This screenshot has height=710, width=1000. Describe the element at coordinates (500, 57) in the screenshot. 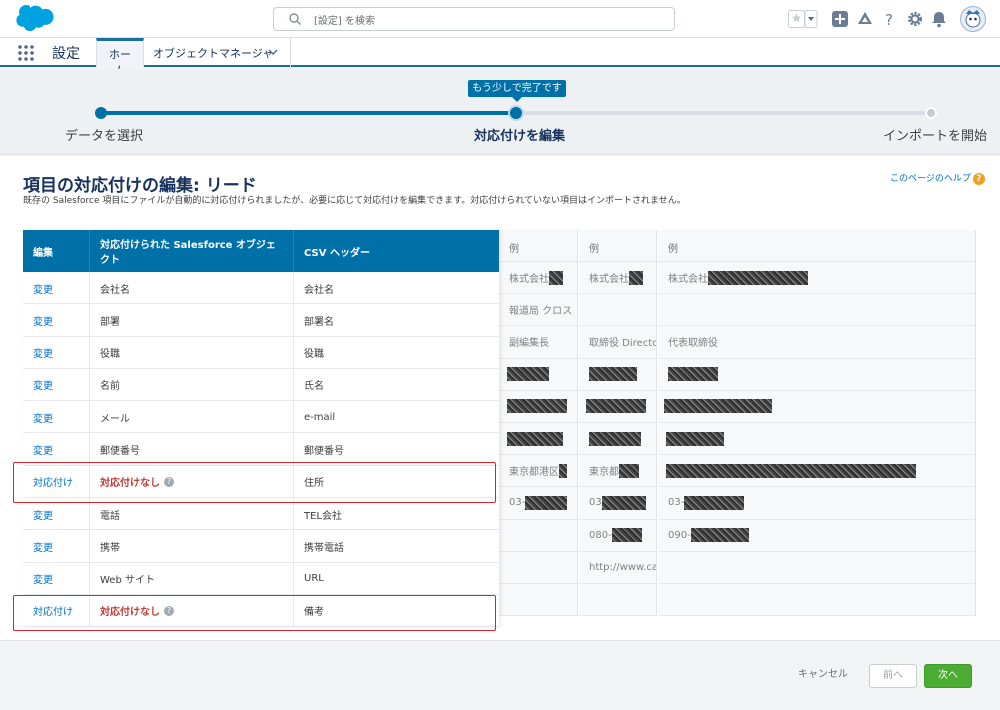

I see `app-nav-bar: 設定 ホーム オブジェクトマネージャ` at that location.